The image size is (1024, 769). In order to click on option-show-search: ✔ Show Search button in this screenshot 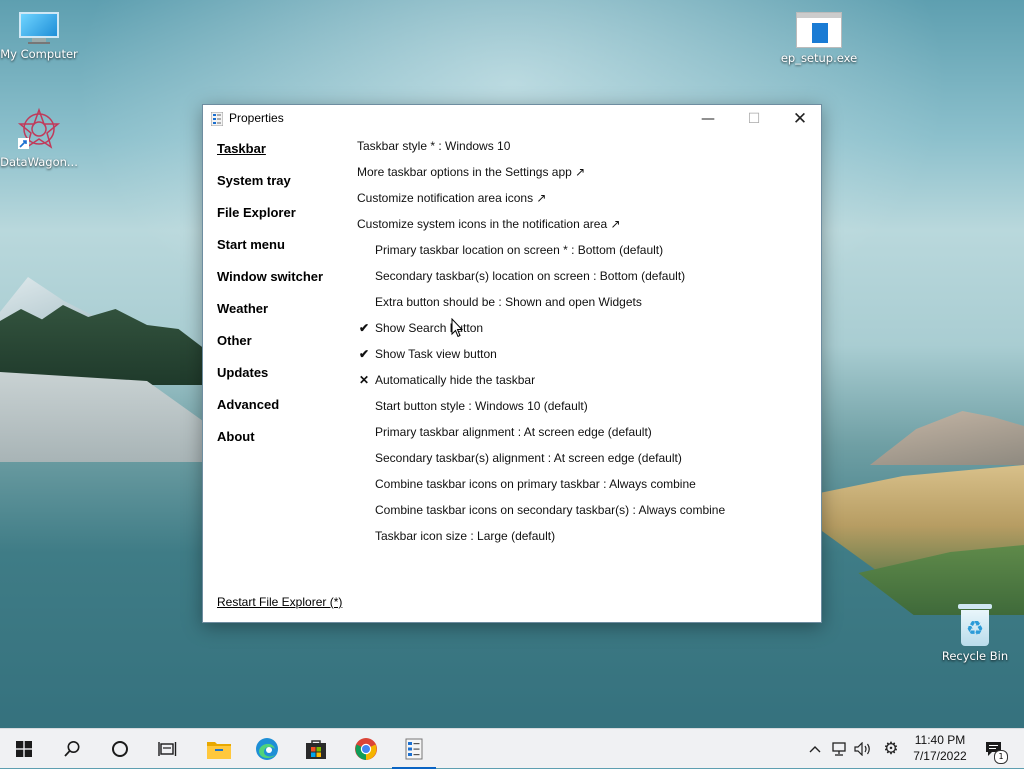, I will do `click(587, 332)`.